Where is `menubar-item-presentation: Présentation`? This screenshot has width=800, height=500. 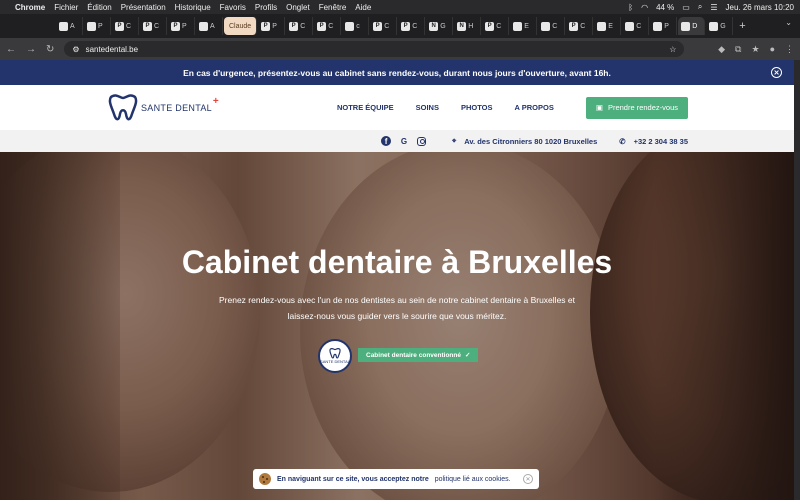 menubar-item-presentation: Présentation is located at coordinates (143, 7).